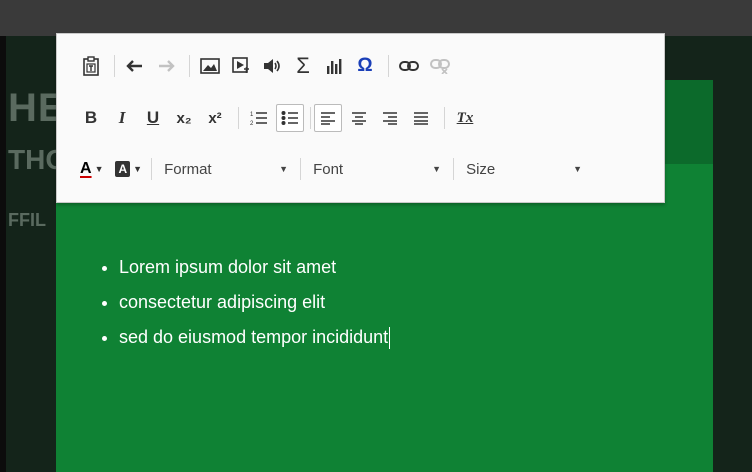 This screenshot has height=472, width=752. I want to click on insert-math-button: Σ, so click(303, 66).